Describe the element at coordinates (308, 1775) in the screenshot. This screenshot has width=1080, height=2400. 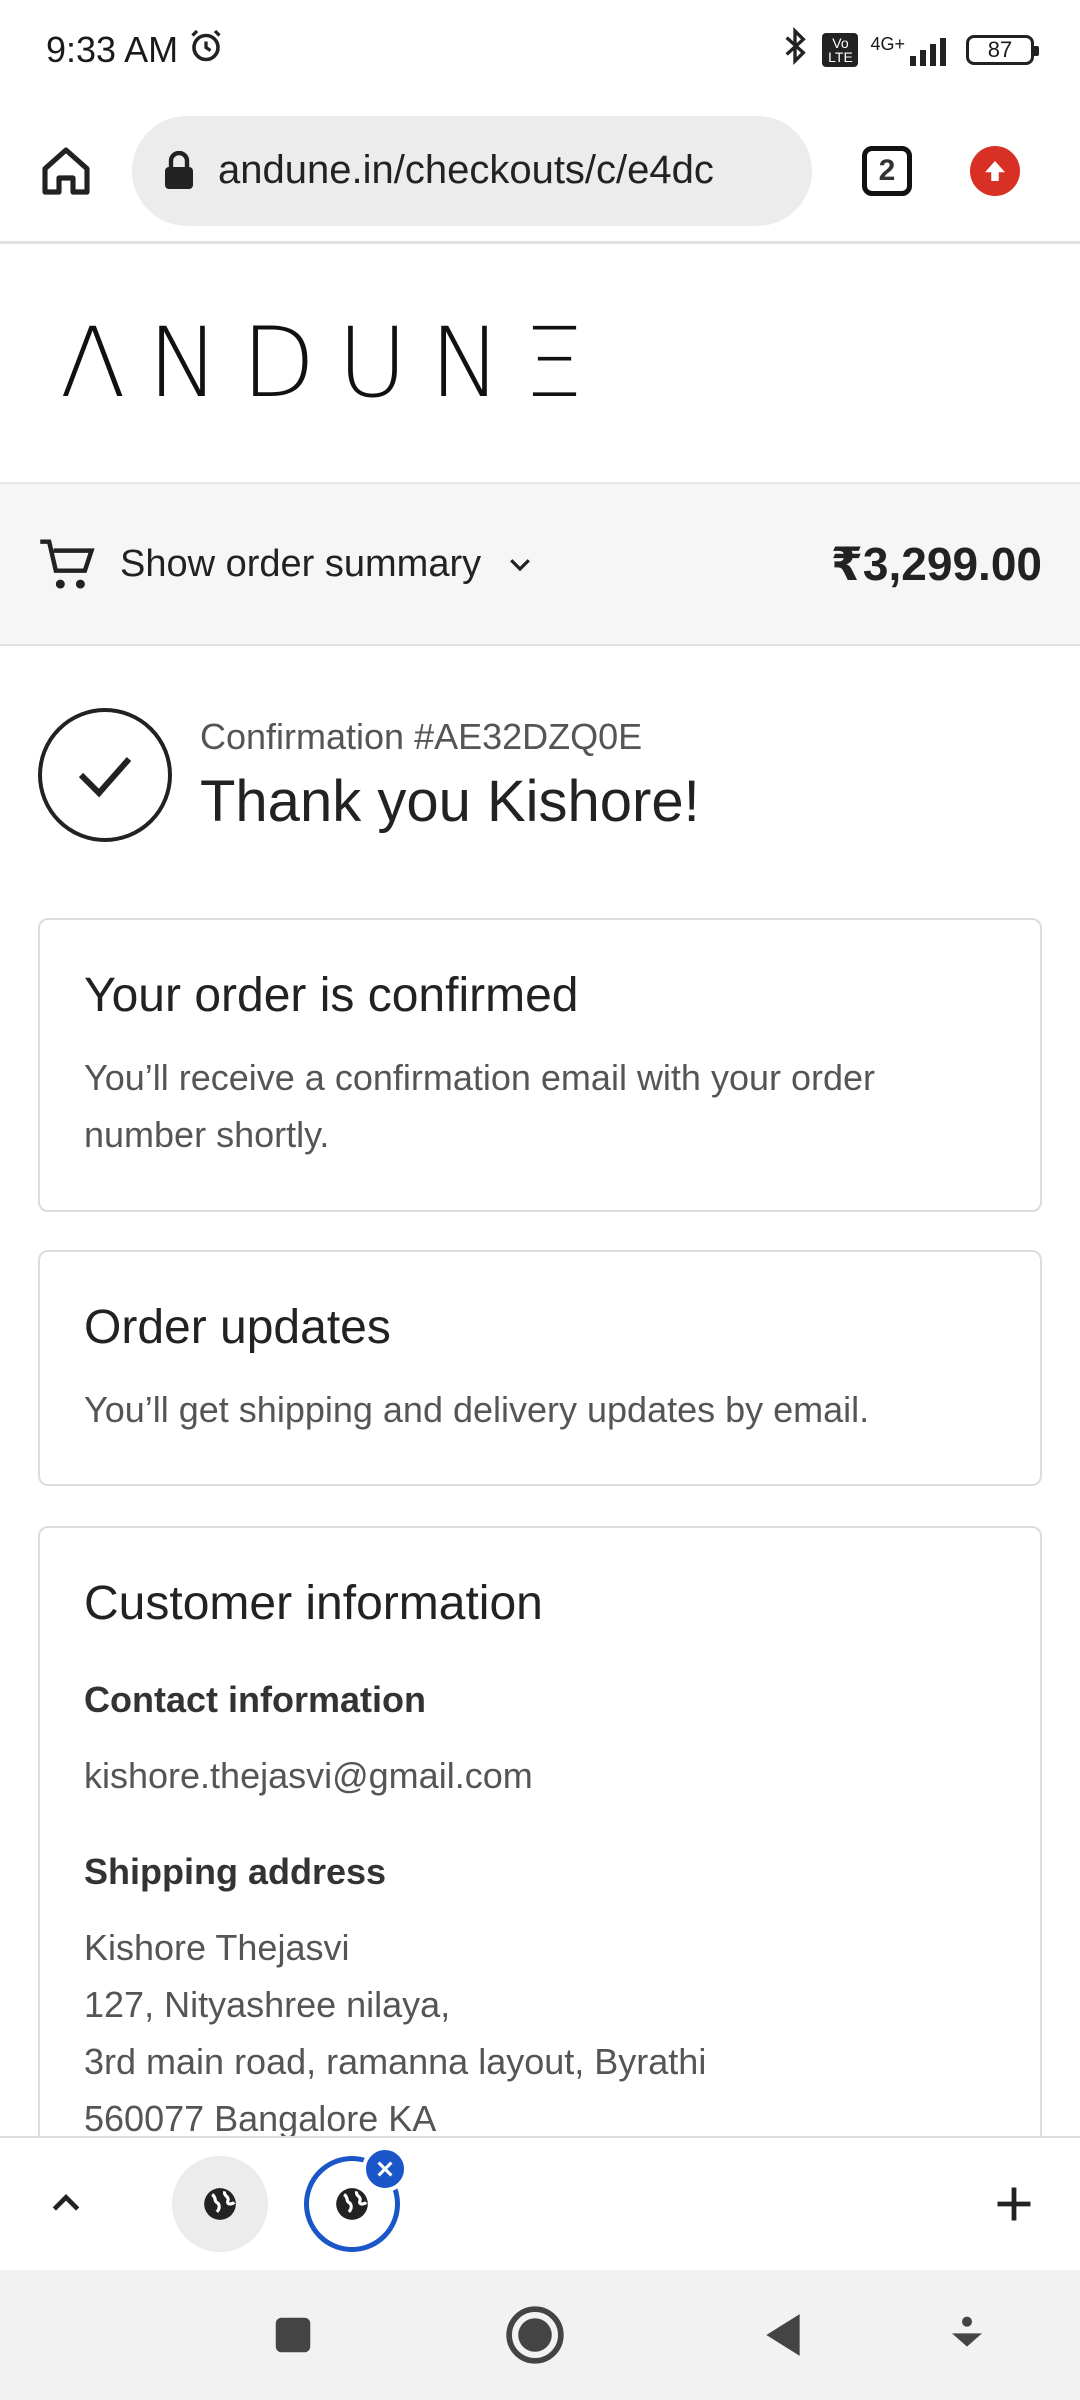
I see `contact-email: kishore.thejasvi@gmail.com` at that location.